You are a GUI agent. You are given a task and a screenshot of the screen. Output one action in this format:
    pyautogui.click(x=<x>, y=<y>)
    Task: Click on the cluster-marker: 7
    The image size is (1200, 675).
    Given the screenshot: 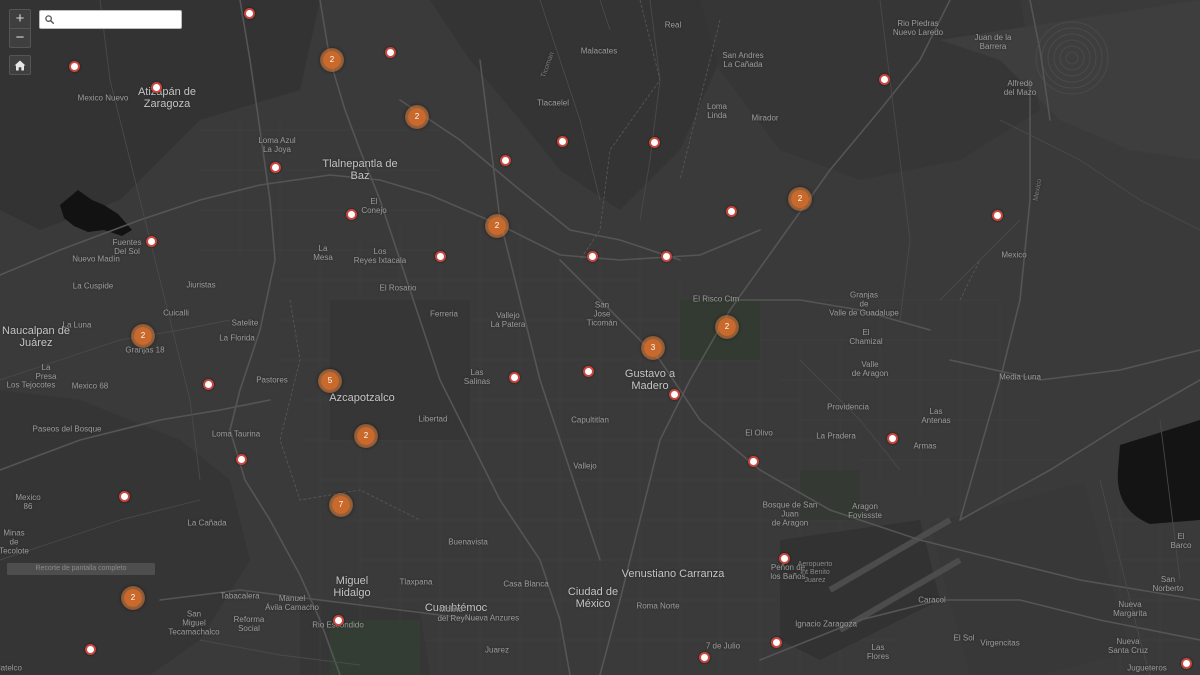 What is the action you would take?
    pyautogui.click(x=341, y=505)
    